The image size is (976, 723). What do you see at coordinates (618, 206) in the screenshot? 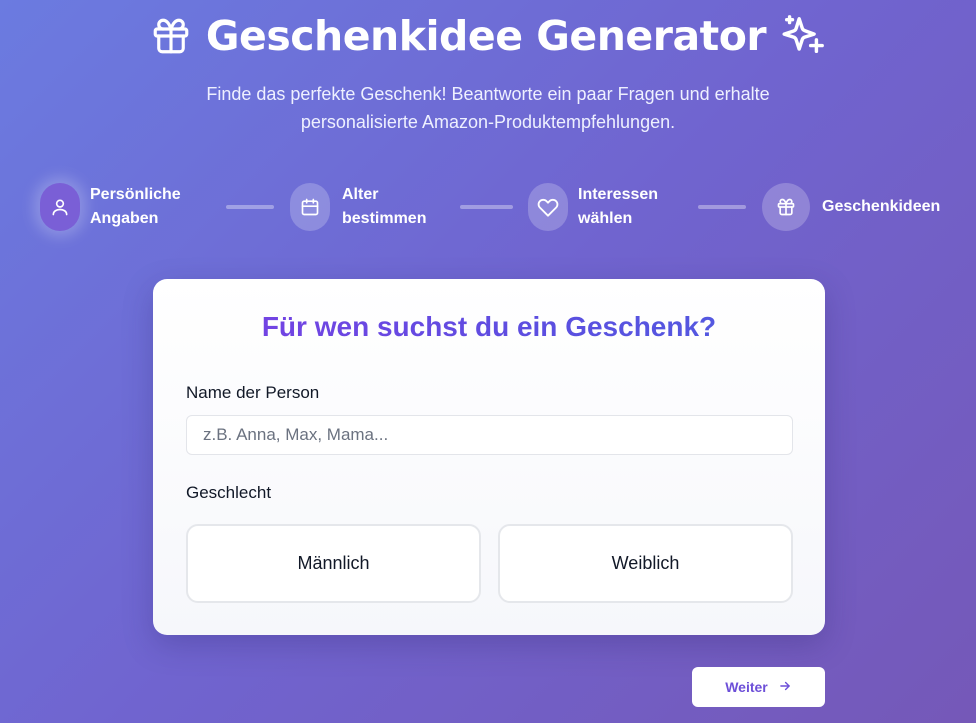
I see `step-3-label: Interessen wählen` at bounding box center [618, 206].